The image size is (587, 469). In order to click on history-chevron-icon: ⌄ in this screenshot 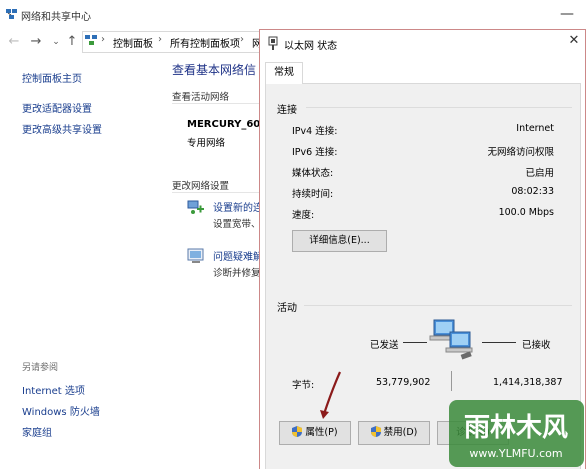, I will do `click(56, 42)`.